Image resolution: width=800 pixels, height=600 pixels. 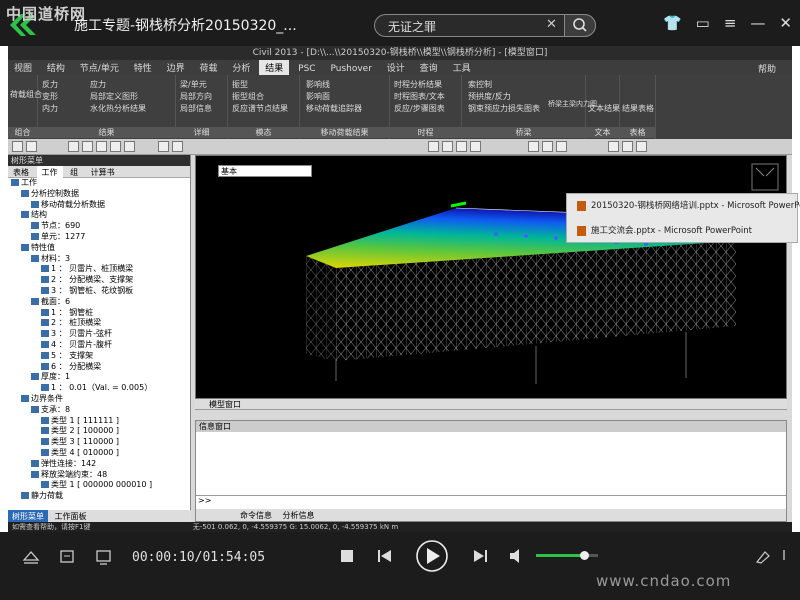 I want to click on command-input: >>, so click(x=491, y=501).